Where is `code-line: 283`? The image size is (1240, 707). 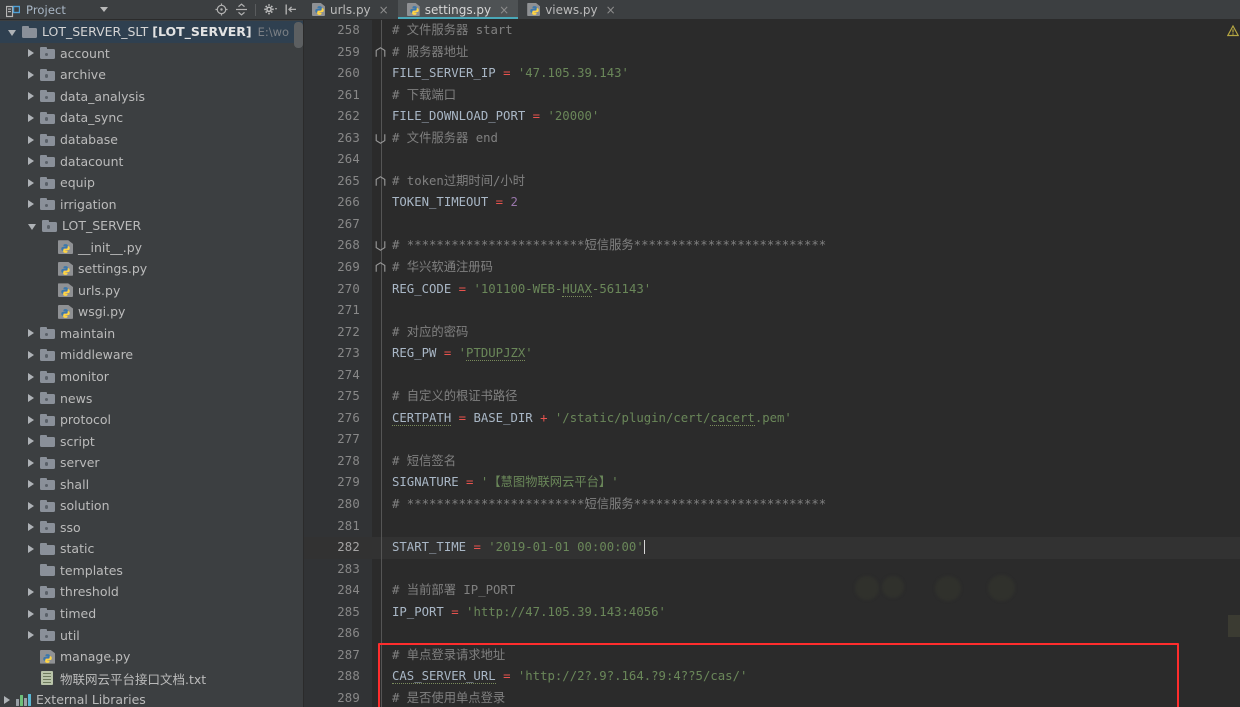
code-line: 283 is located at coordinates (772, 569).